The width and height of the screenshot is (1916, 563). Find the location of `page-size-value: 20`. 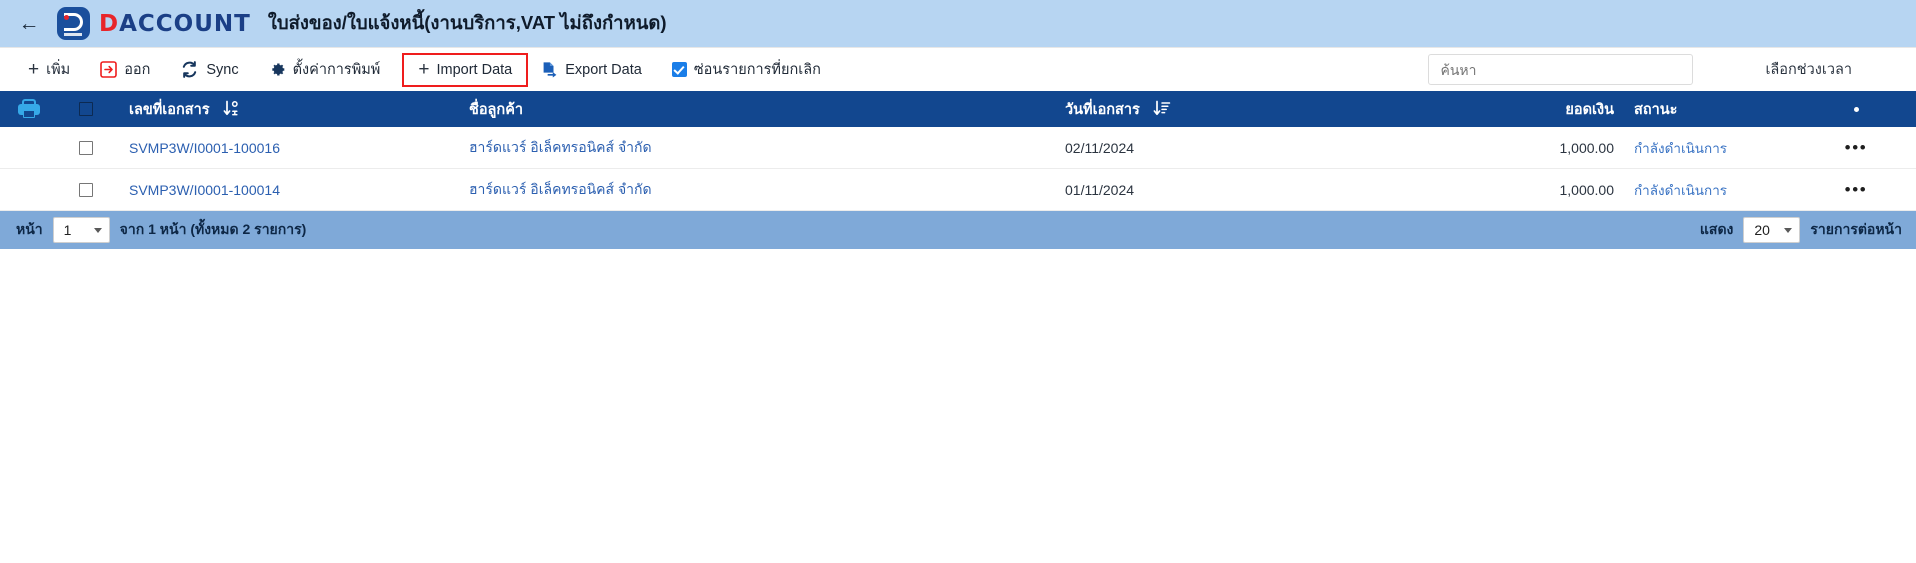

page-size-value: 20 is located at coordinates (1762, 230).